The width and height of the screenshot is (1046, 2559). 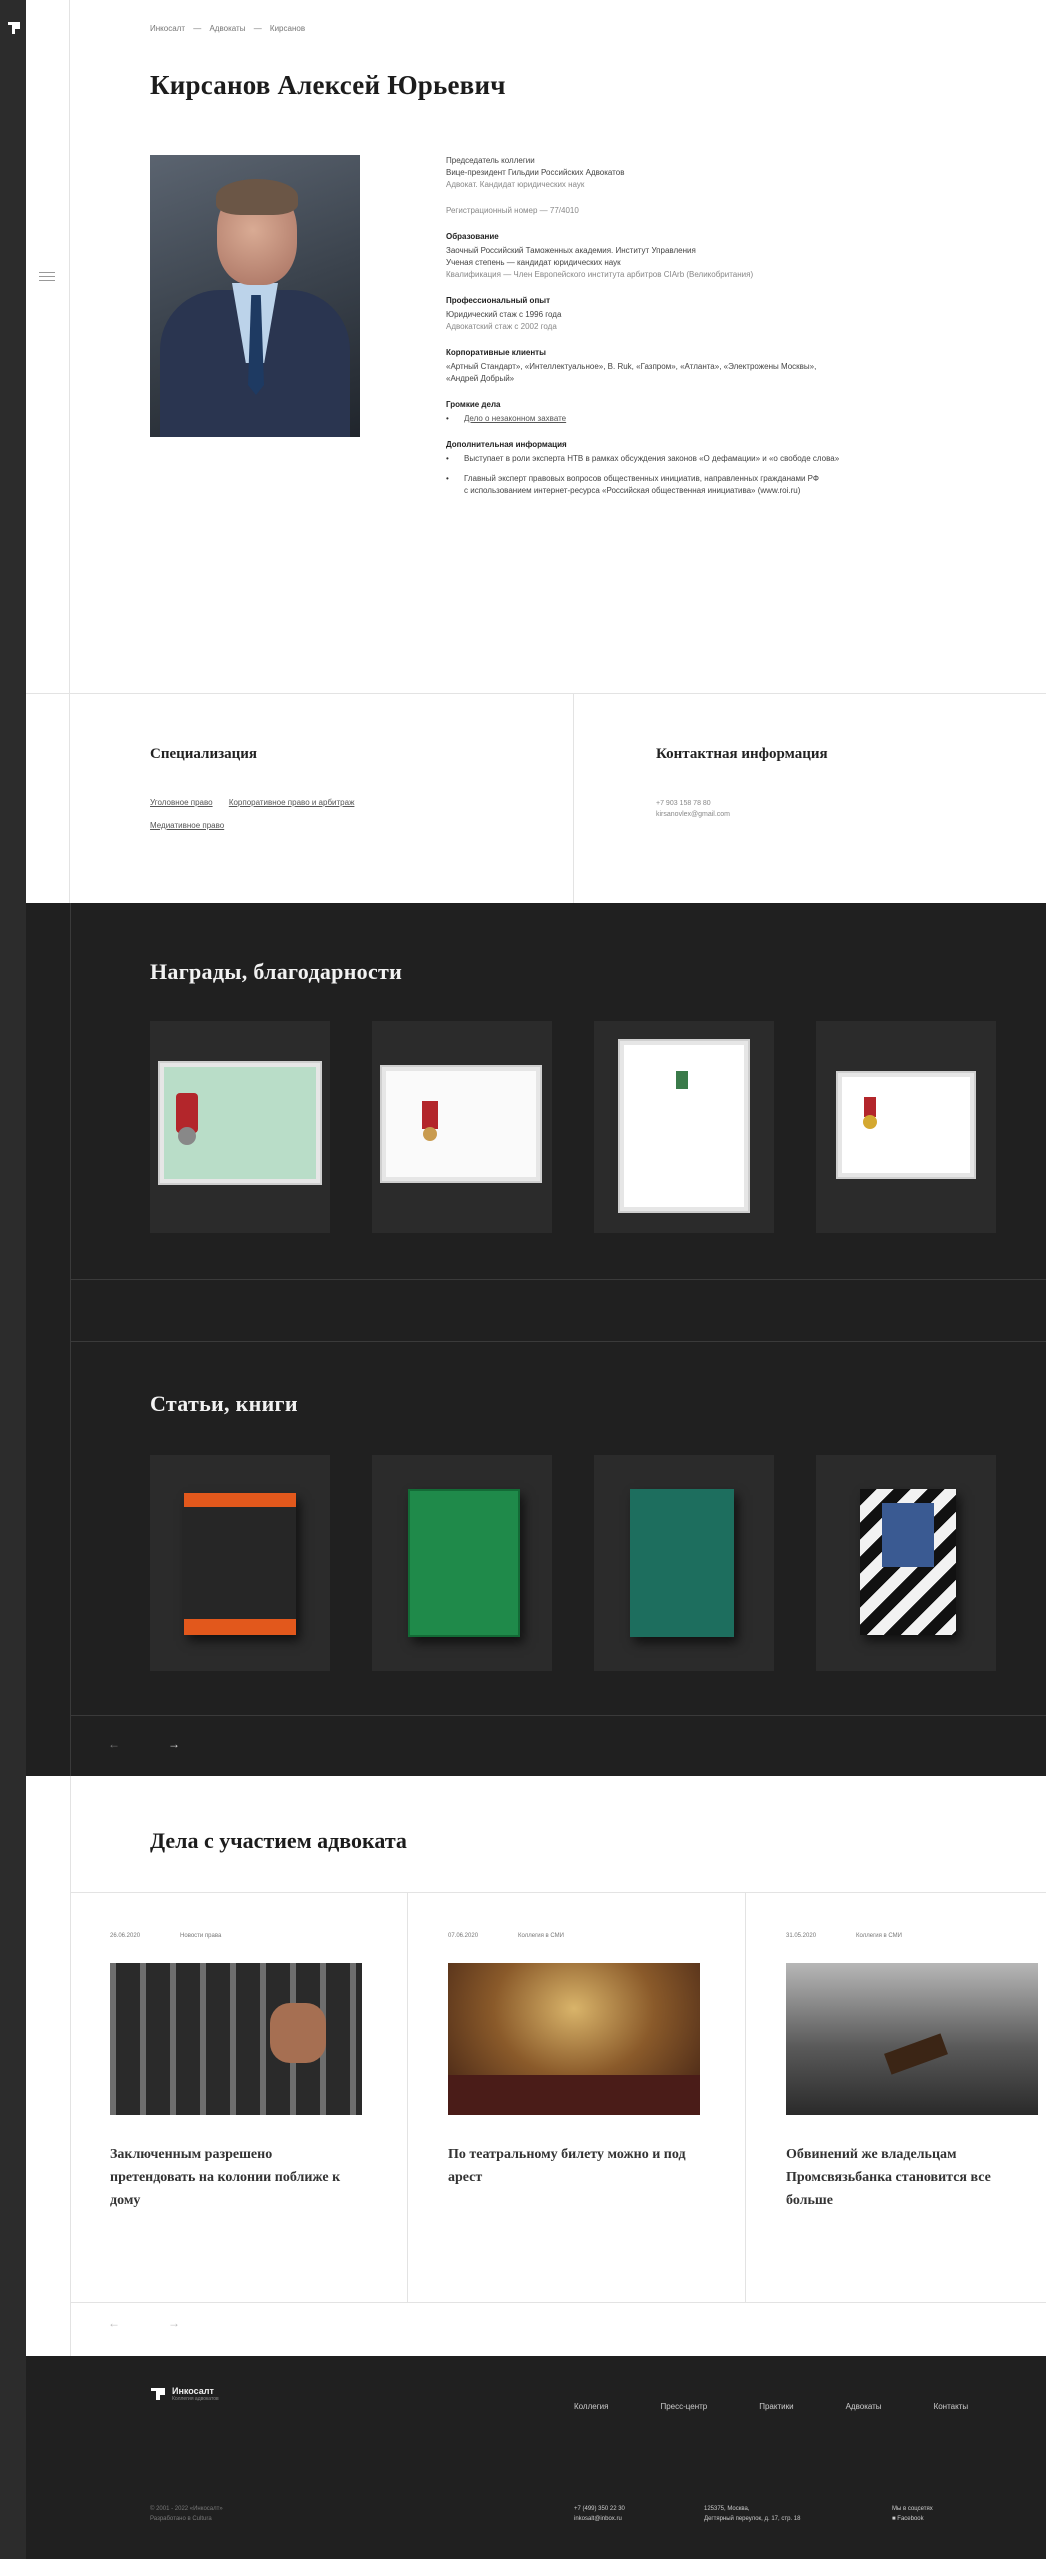 I want to click on logo-icon, so click(x=14, y=28).